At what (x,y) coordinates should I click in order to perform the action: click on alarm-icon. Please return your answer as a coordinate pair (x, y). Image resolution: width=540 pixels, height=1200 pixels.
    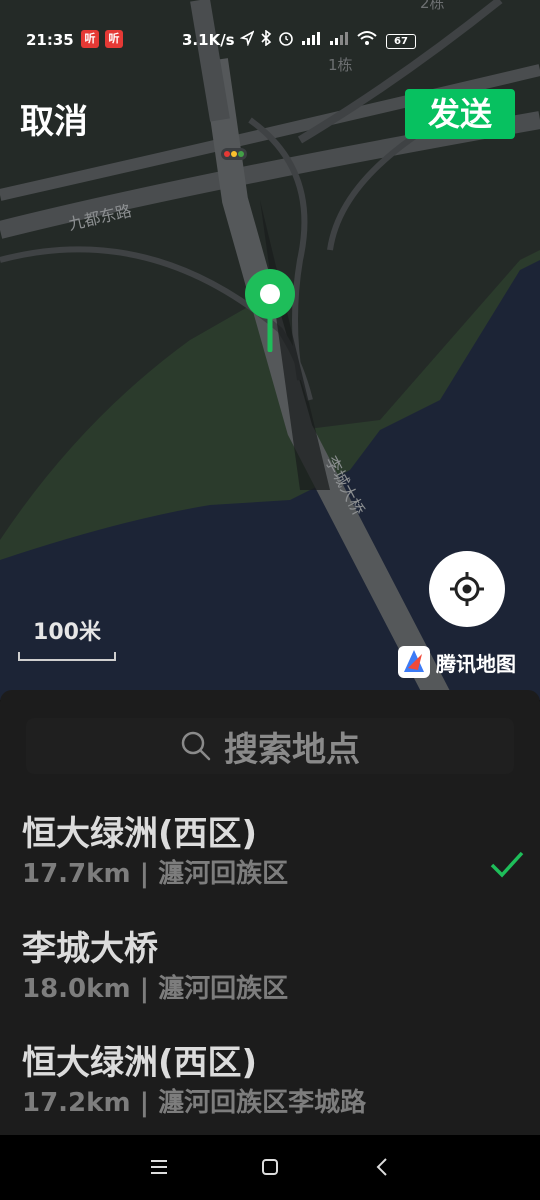
    Looking at the image, I should click on (286, 39).